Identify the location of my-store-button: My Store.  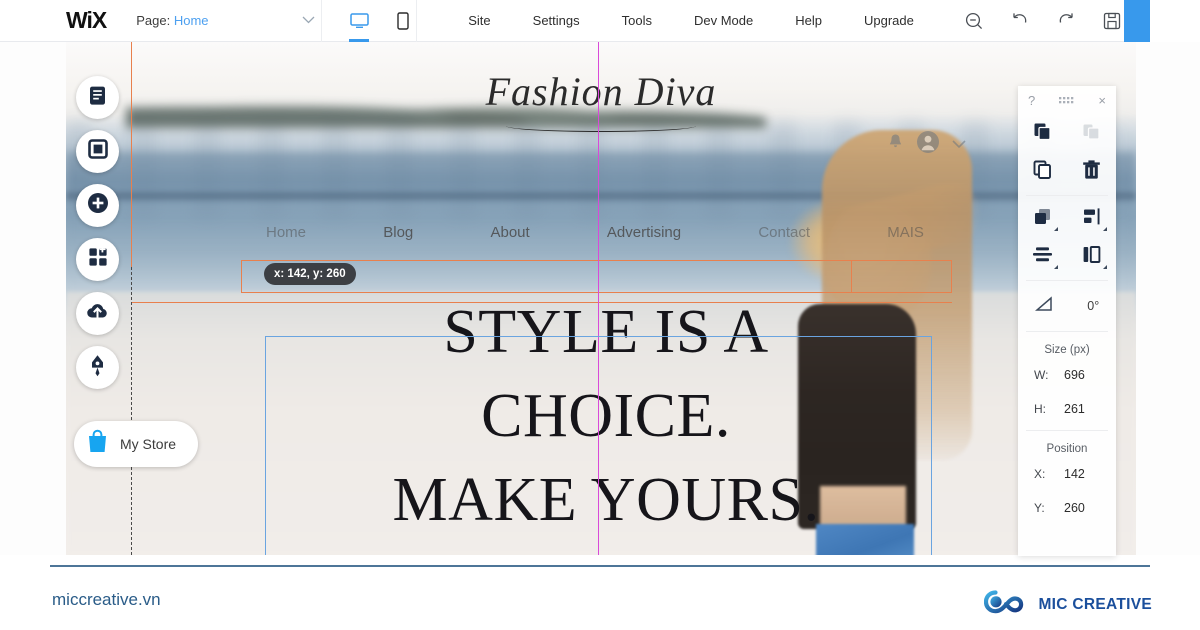
(136, 444).